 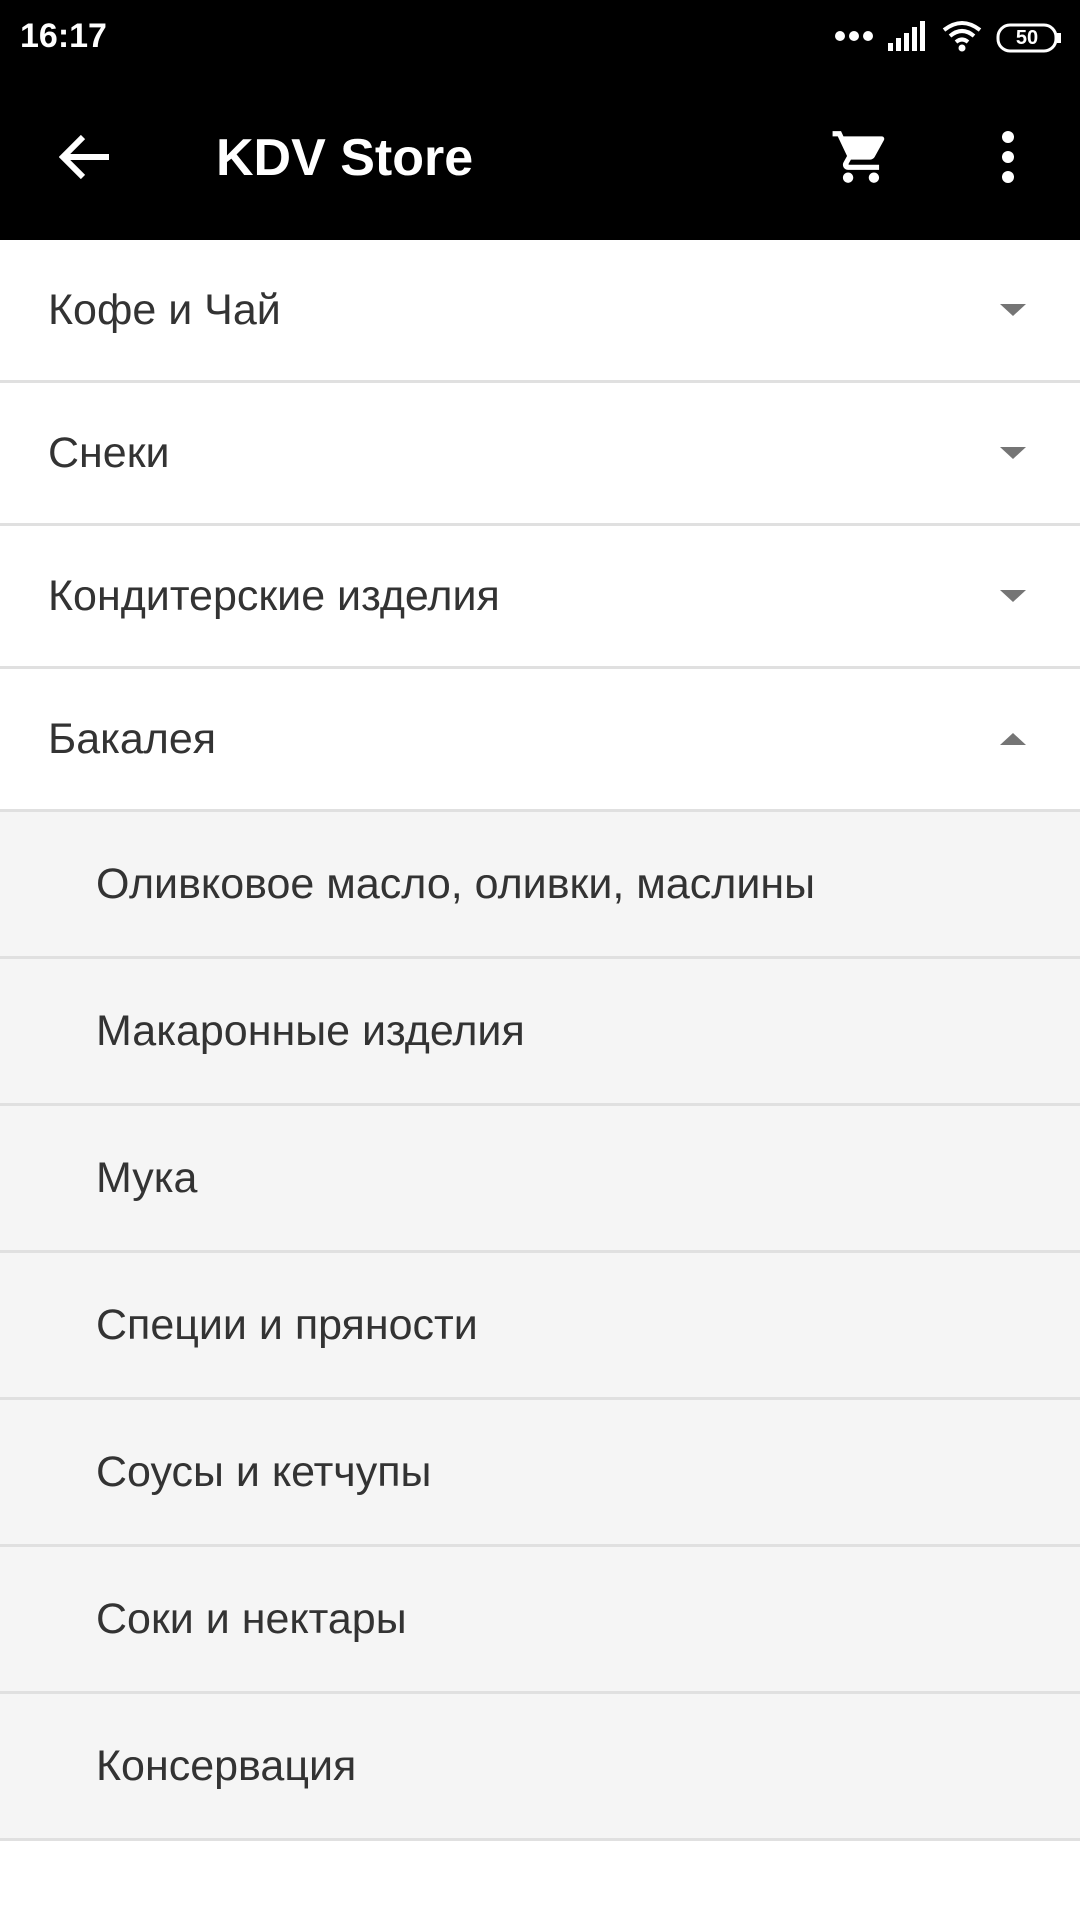 What do you see at coordinates (540, 740) in the screenshot?
I see `category-item-grocery: Бакалея` at bounding box center [540, 740].